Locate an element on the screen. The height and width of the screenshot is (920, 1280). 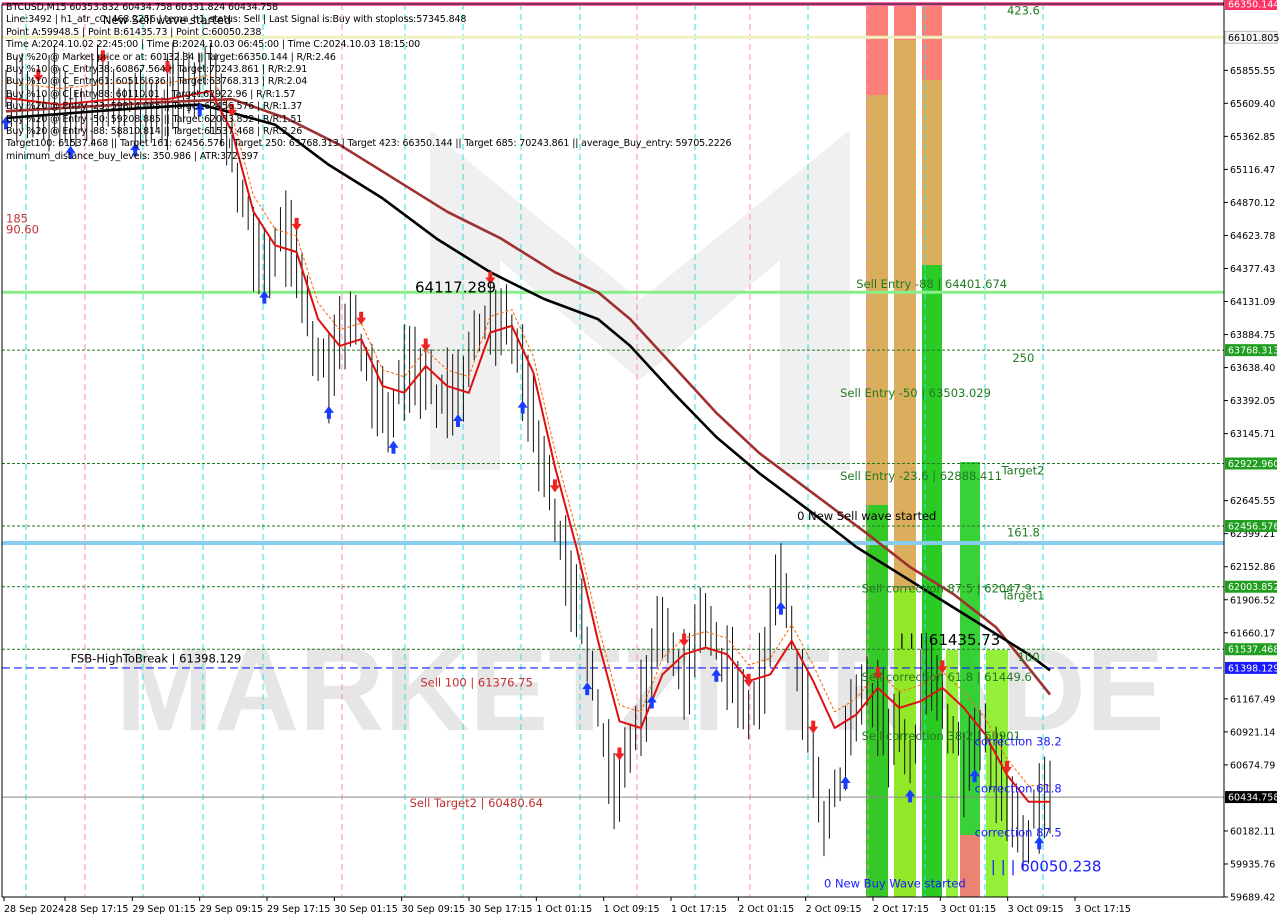
chart-annotation: 423.6 is located at coordinates (1023, 11).